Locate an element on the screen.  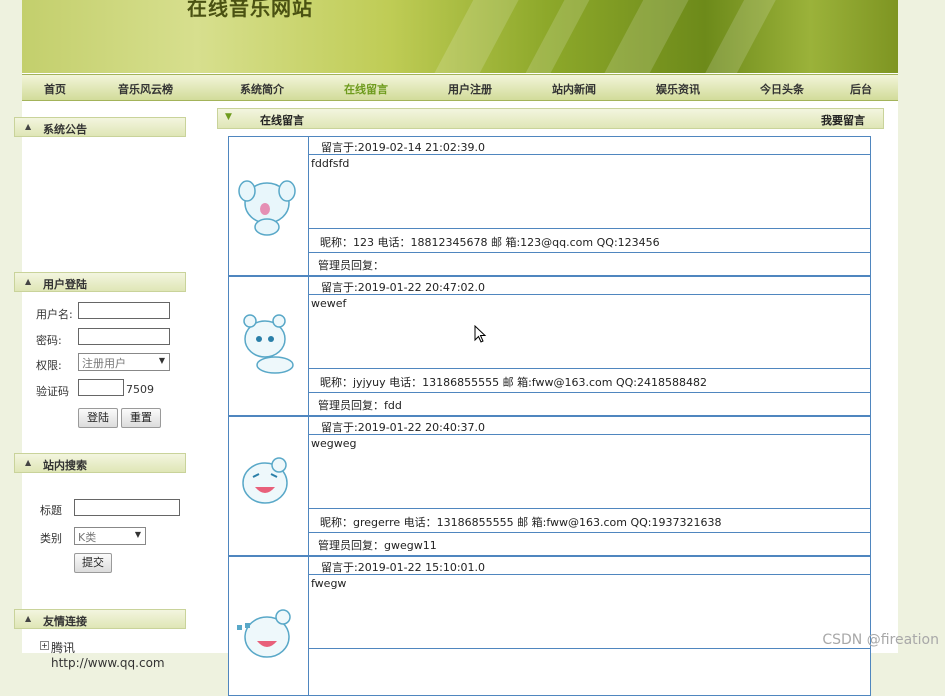
username-input is located at coordinates (124, 310).